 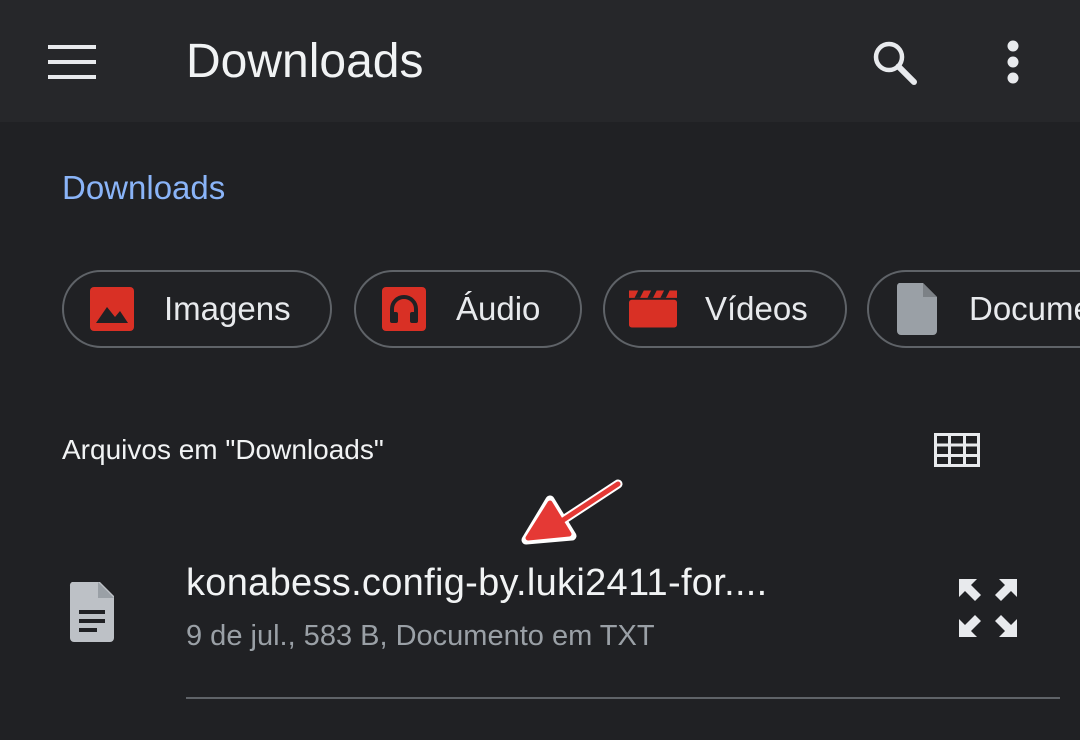 I want to click on chip-label: Áudio, so click(x=498, y=308).